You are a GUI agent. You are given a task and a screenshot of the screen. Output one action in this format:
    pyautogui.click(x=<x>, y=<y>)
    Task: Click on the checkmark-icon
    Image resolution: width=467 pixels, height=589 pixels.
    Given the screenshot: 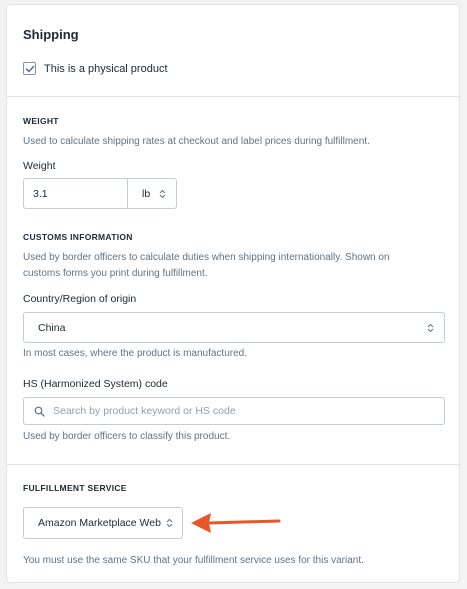 What is the action you would take?
    pyautogui.click(x=29, y=68)
    